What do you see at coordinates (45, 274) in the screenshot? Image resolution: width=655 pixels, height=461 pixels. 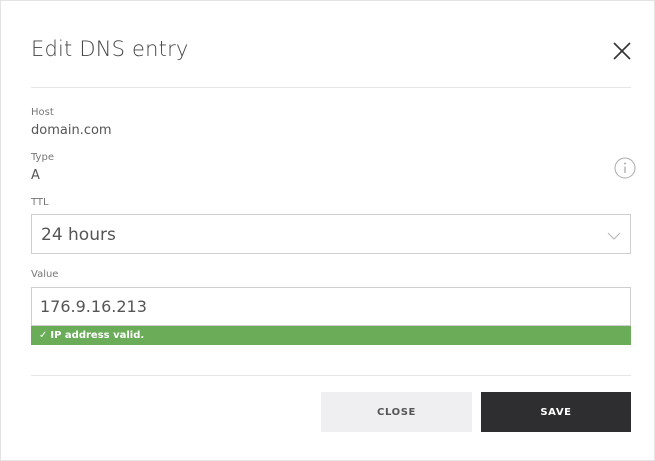 I see `value-label: Value` at bounding box center [45, 274].